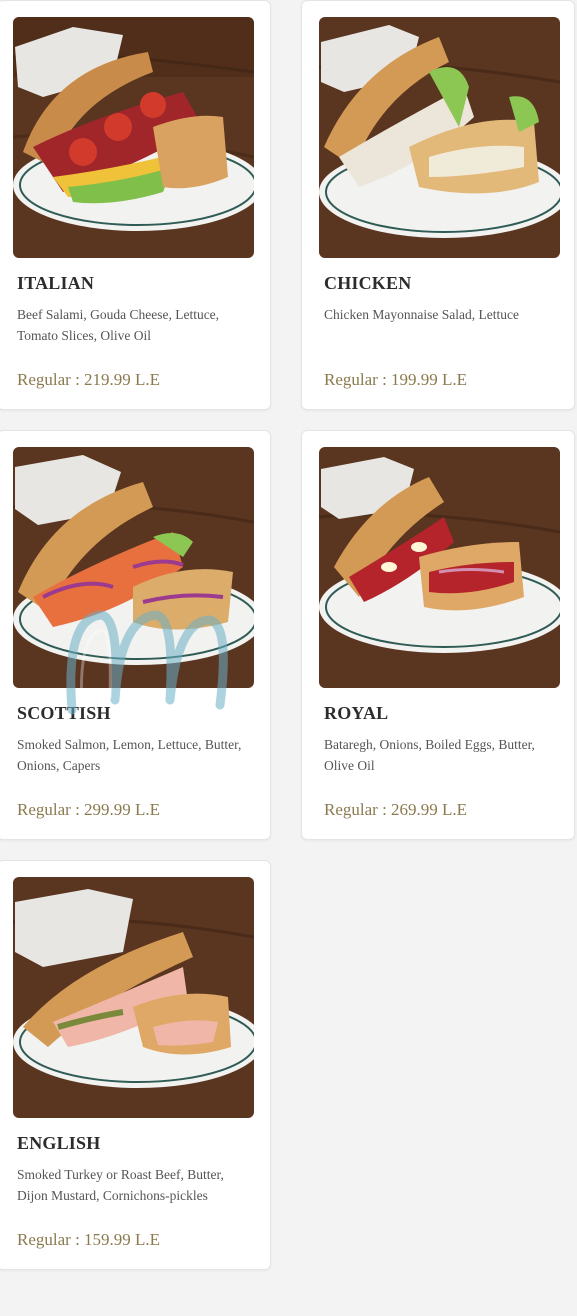  Describe the element at coordinates (356, 713) in the screenshot. I see `item-title: ROYAL` at that location.